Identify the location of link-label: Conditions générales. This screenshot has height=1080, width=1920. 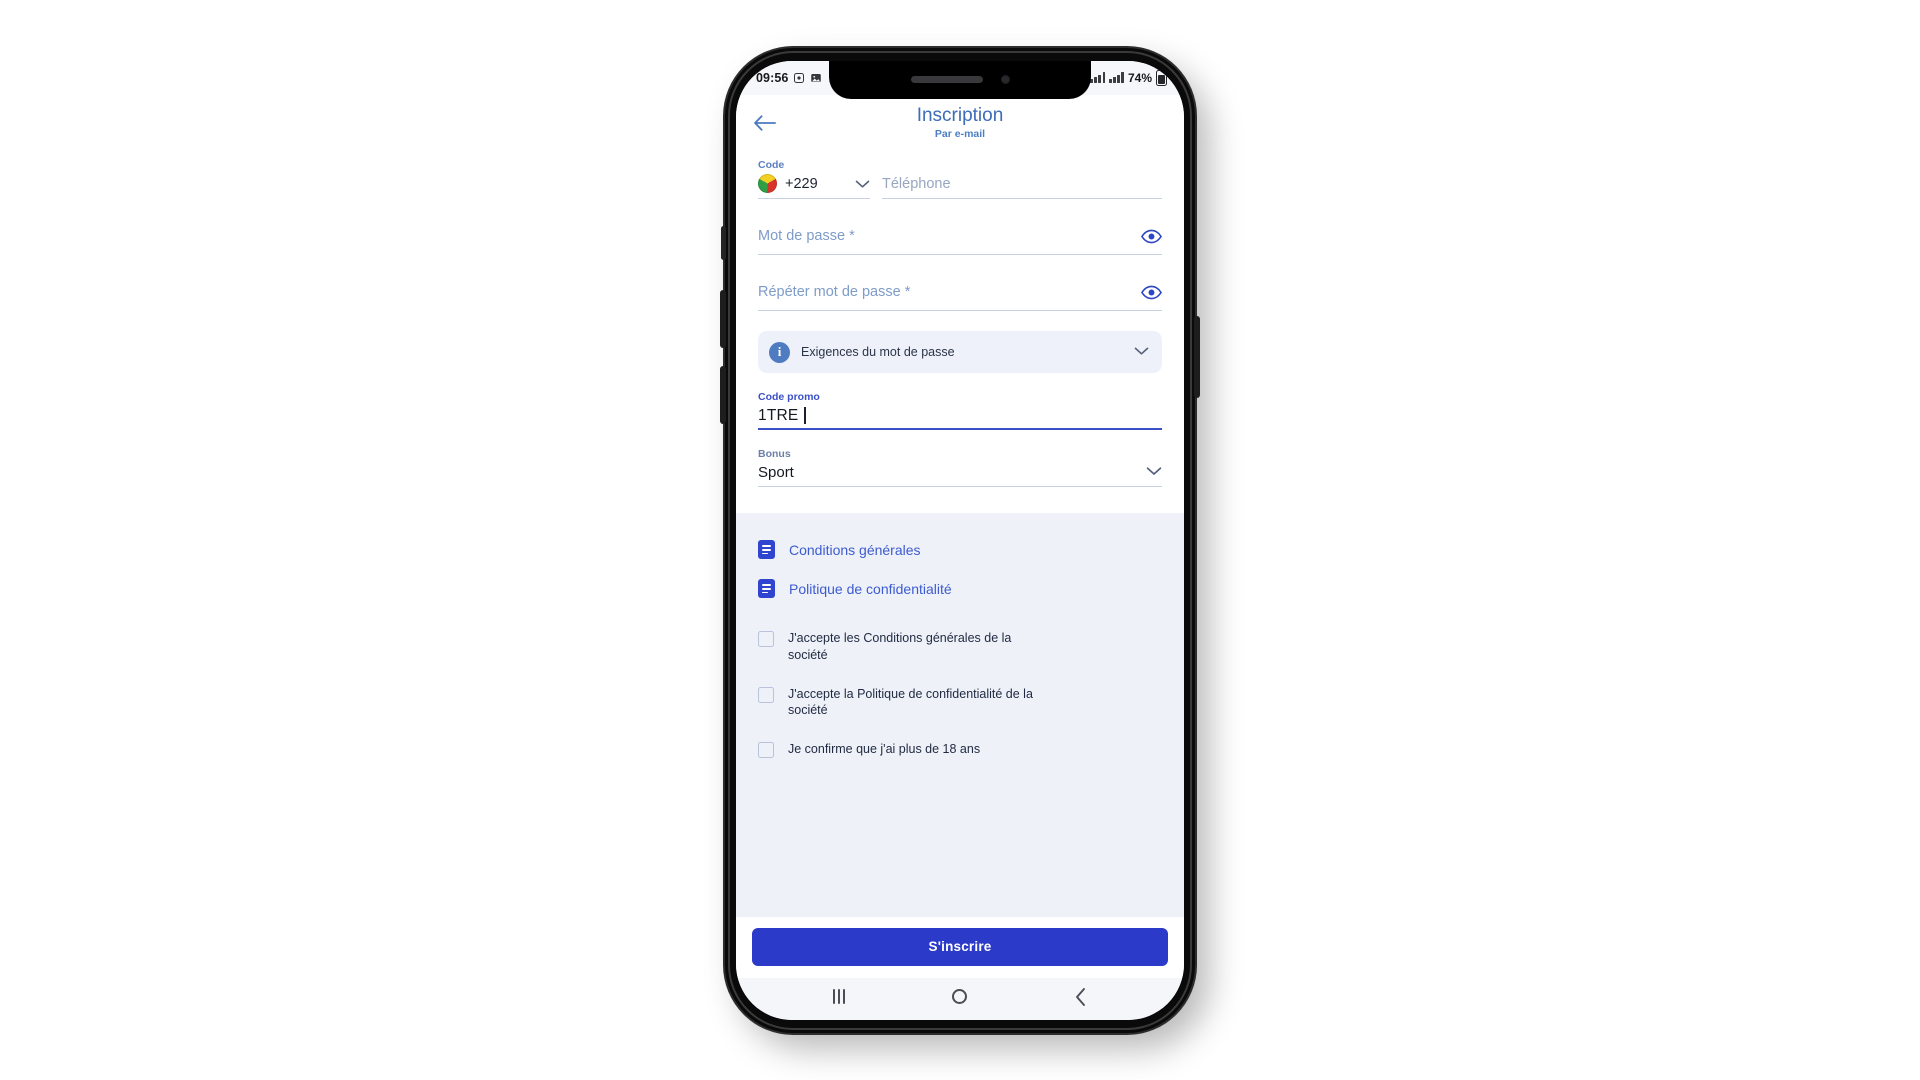
(855, 549).